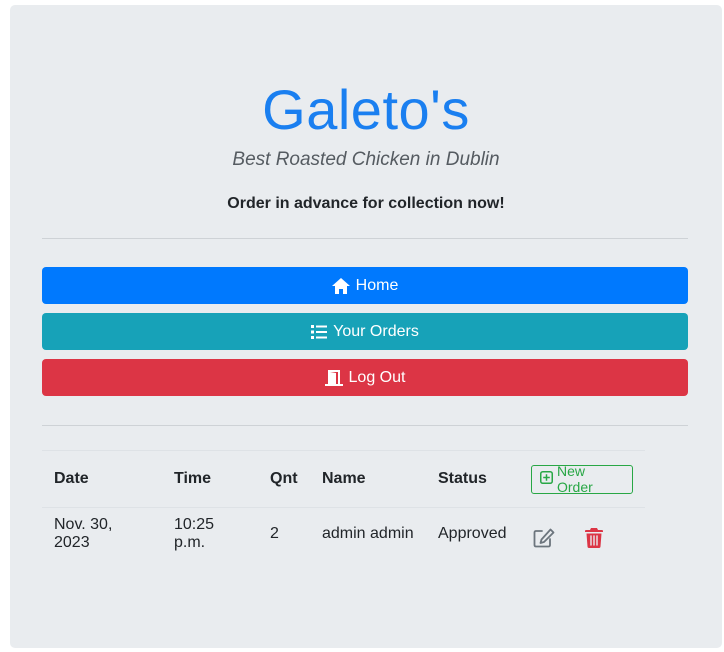  Describe the element at coordinates (546, 479) in the screenshot. I see `plus-square-icon` at that location.